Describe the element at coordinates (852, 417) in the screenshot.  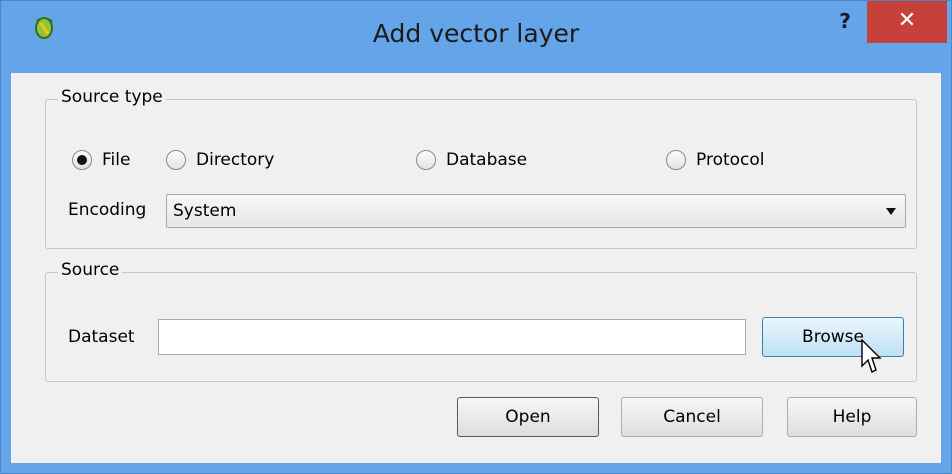
I see `help-button: Help` at that location.